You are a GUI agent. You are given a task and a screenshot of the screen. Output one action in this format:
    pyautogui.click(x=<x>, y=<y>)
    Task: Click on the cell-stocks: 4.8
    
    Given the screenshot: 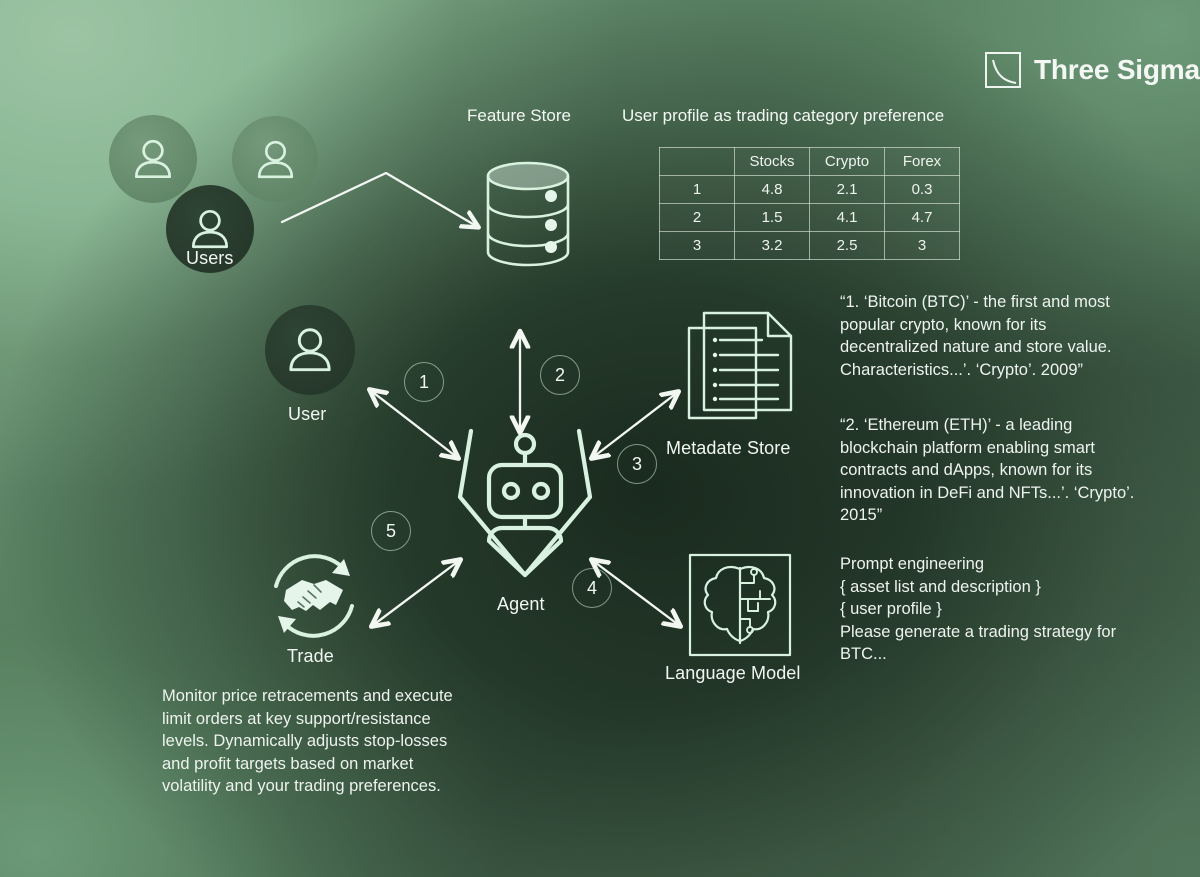 What is the action you would take?
    pyautogui.click(x=772, y=189)
    